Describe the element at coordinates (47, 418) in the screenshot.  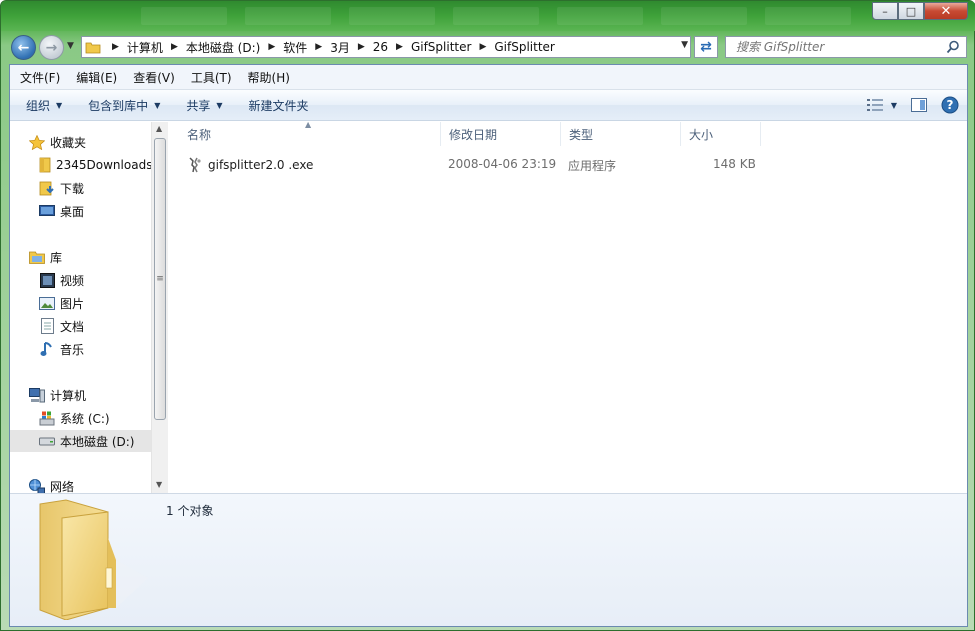
I see `system-drive-icon` at that location.